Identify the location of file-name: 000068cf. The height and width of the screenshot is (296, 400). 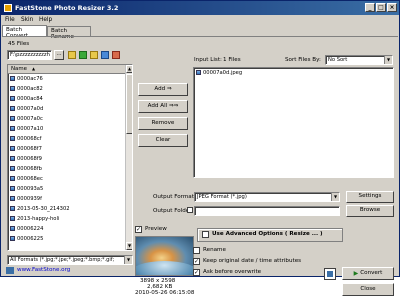
(29, 139).